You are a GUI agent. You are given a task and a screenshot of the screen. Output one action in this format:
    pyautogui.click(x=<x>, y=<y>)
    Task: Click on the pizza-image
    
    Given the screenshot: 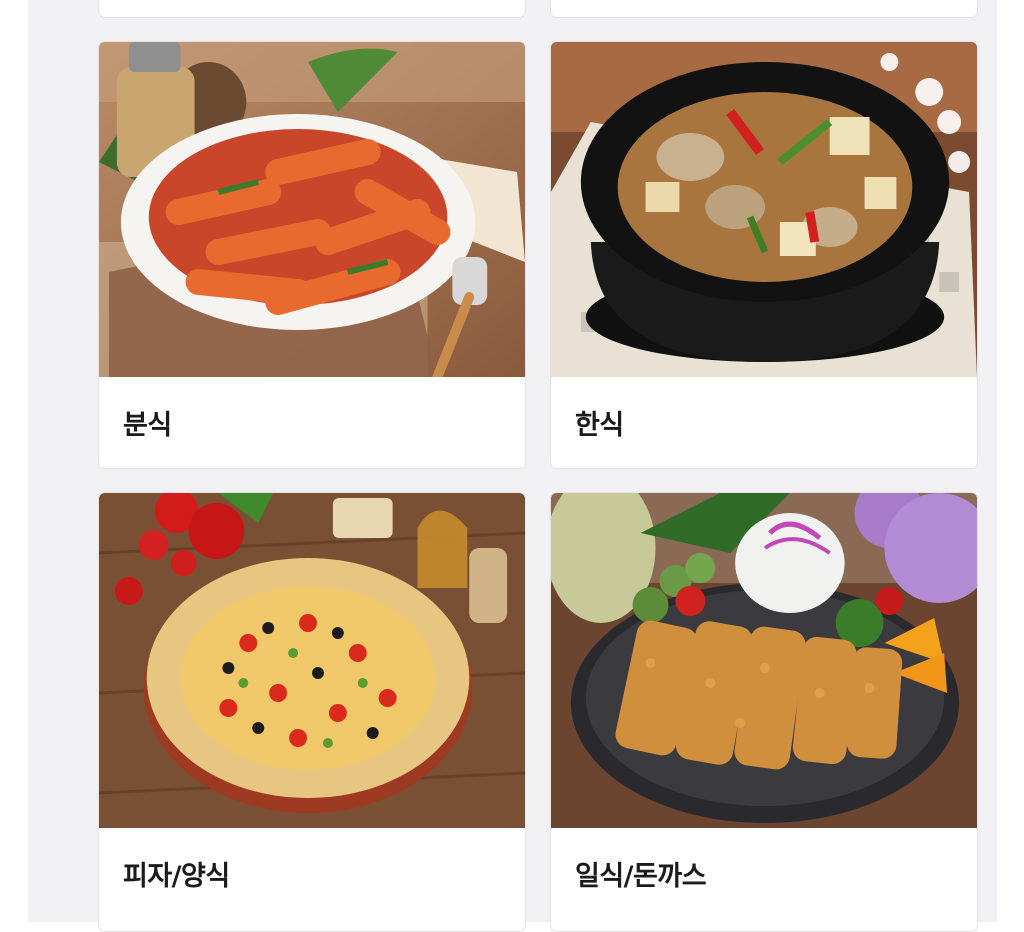 What is the action you would take?
    pyautogui.click(x=312, y=660)
    